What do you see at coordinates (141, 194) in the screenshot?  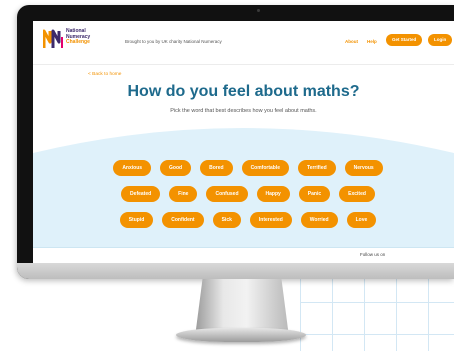 I see `choice-defeated-button: Defeated` at bounding box center [141, 194].